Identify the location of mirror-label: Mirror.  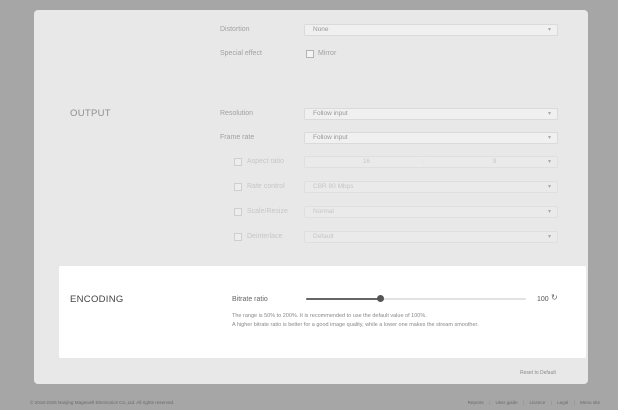
(327, 53).